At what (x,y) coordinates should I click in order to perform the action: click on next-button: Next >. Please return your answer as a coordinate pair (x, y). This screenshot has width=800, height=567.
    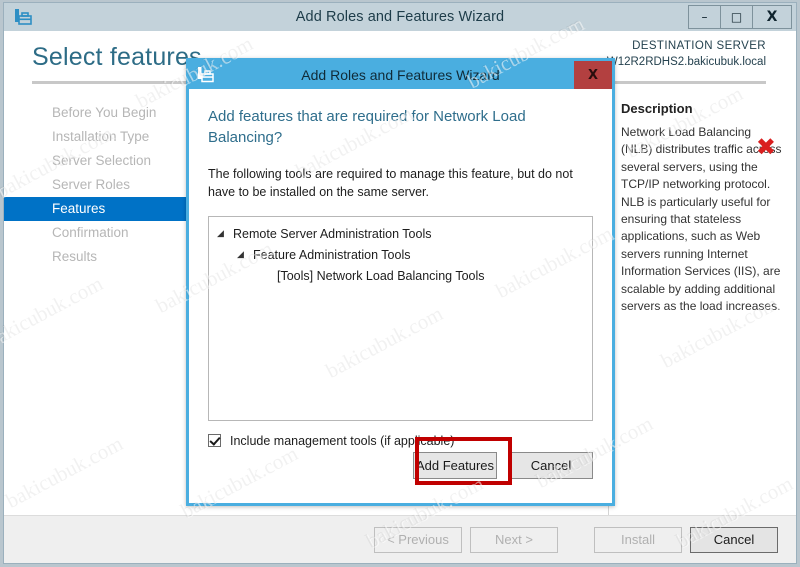
    Looking at the image, I should click on (514, 539).